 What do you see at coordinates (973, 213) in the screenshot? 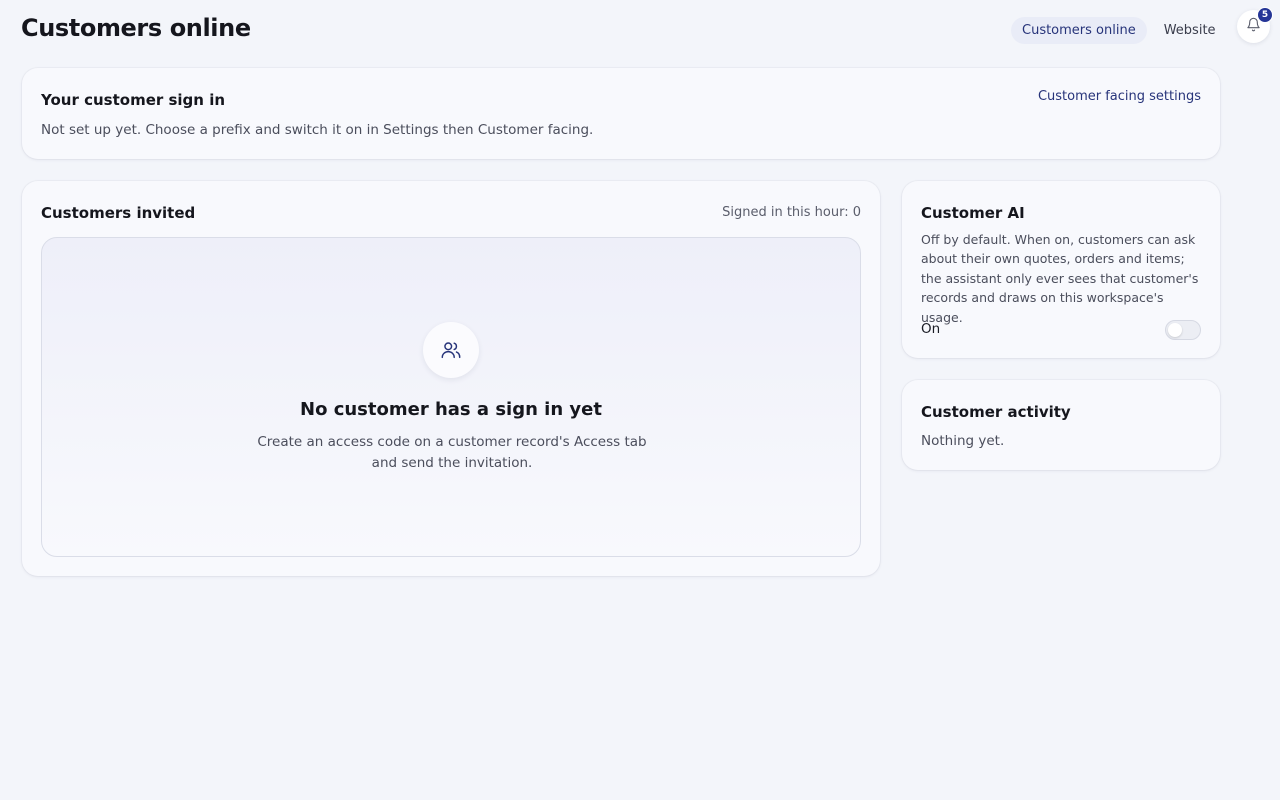
I see `customer-ai-title: Customer AI` at bounding box center [973, 213].